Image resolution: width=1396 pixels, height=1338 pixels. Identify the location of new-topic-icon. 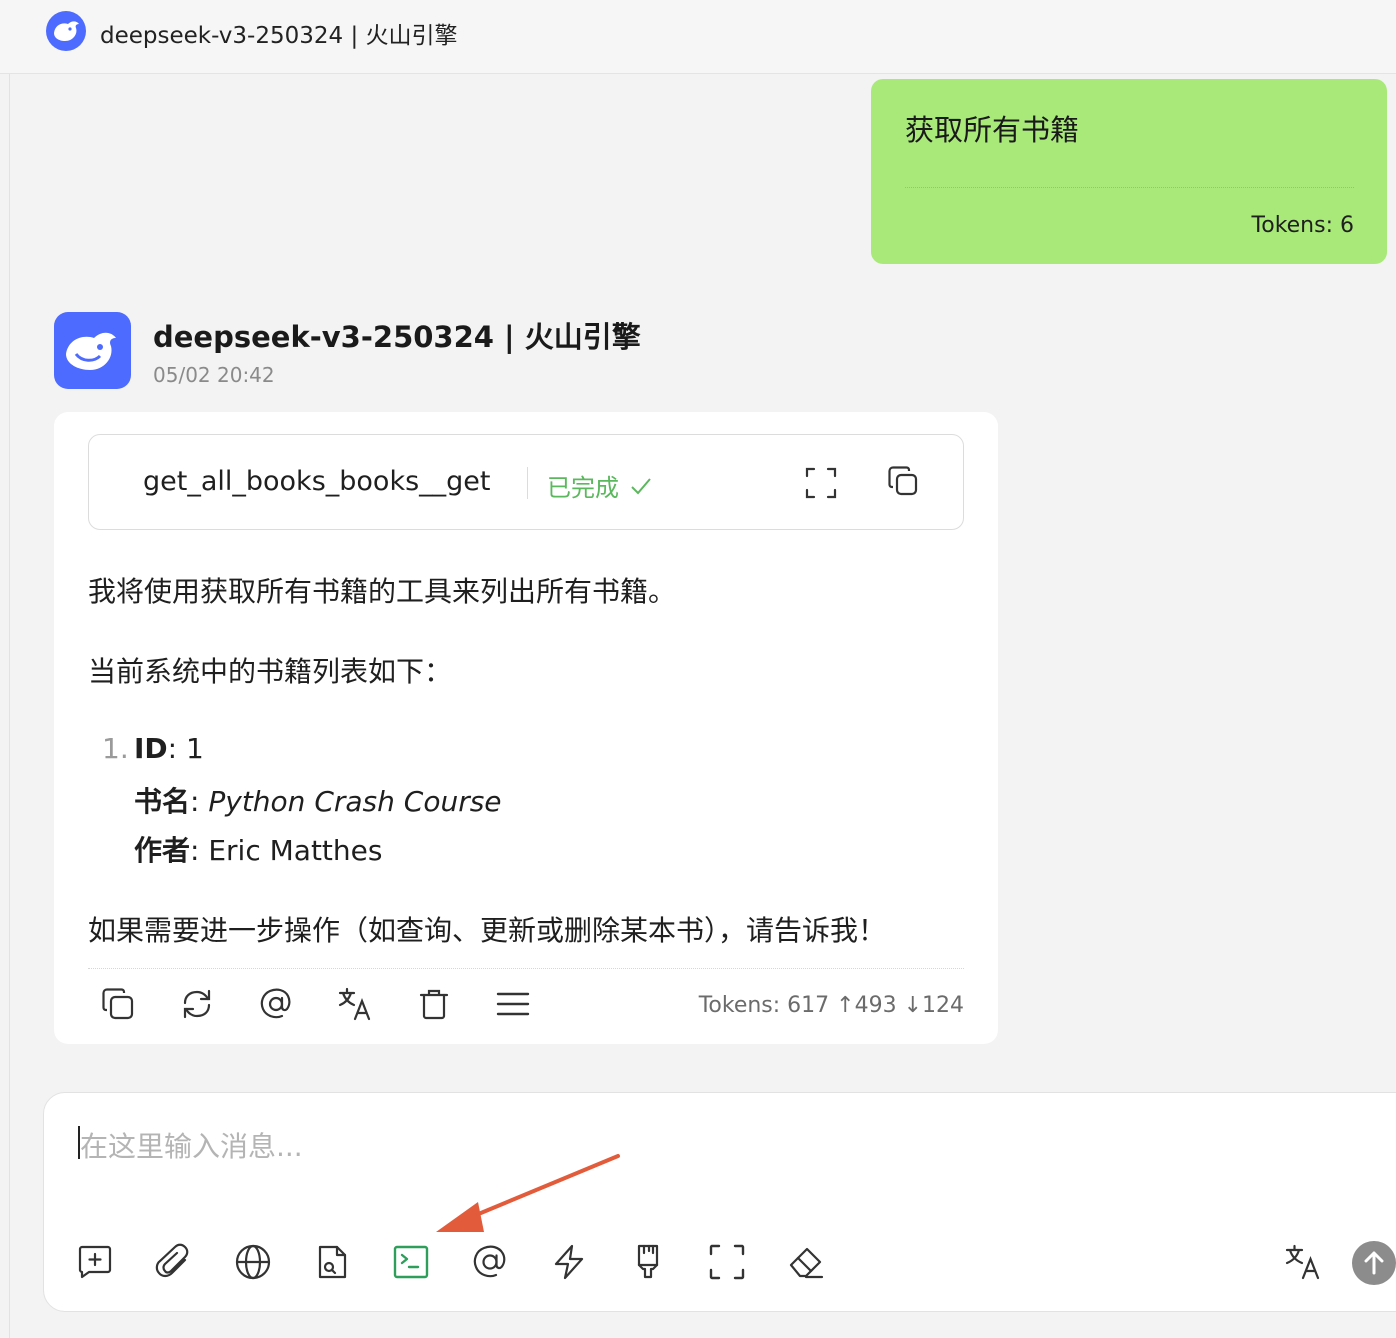
(95, 1262).